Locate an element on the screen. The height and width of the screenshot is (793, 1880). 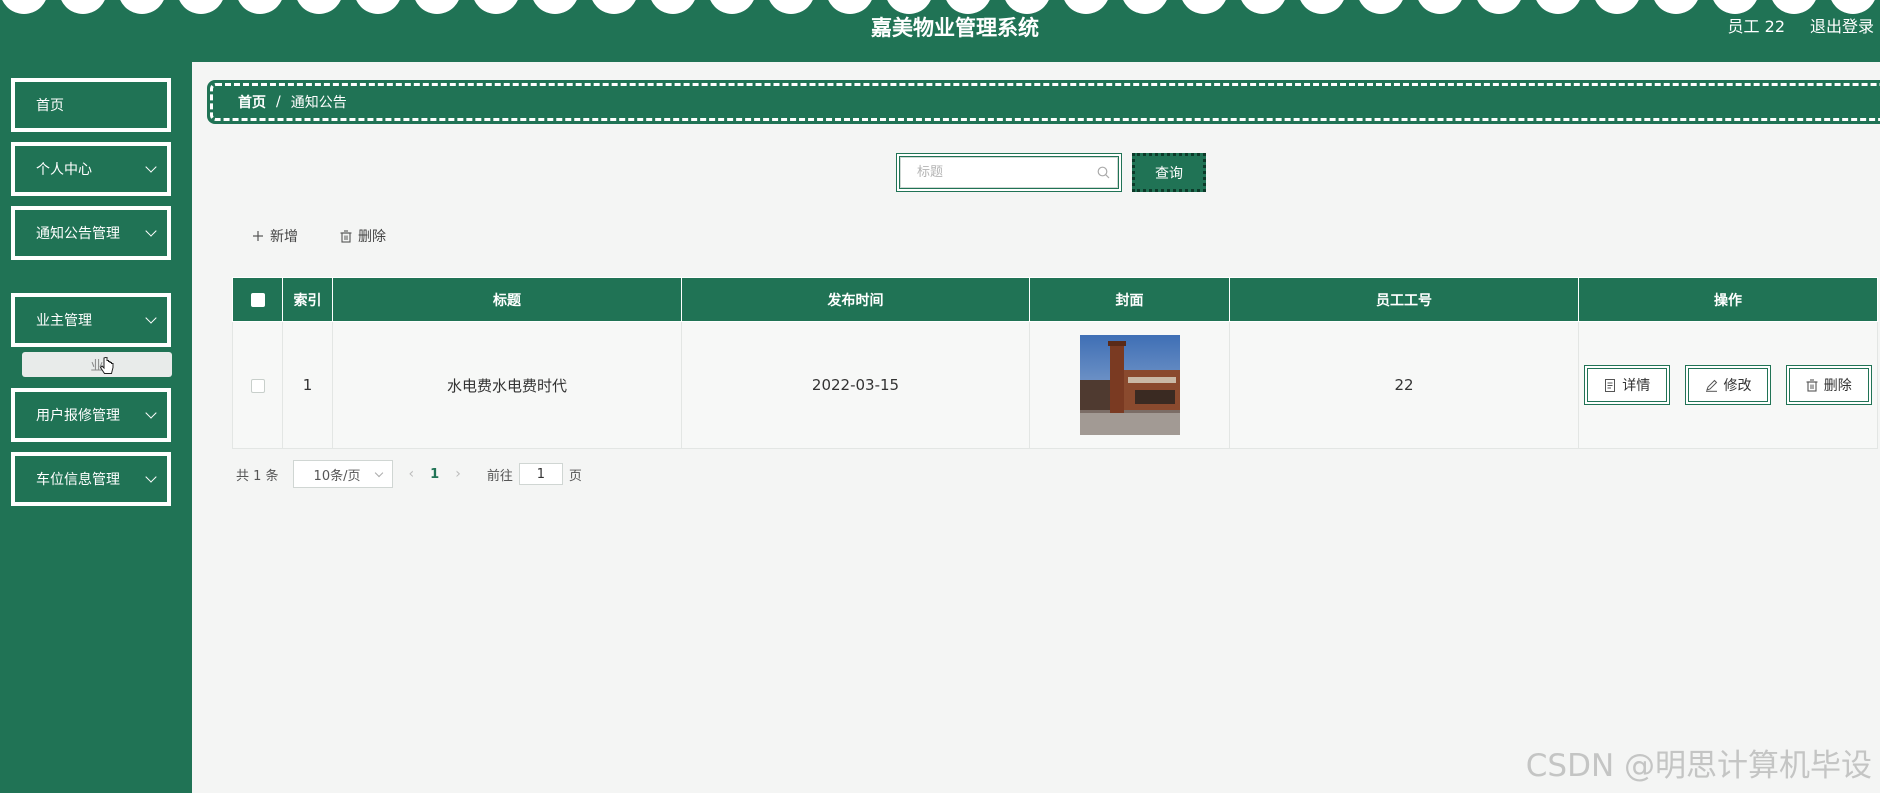
sidebar-item-notice-management: 通知公告管理 is located at coordinates (91, 233).